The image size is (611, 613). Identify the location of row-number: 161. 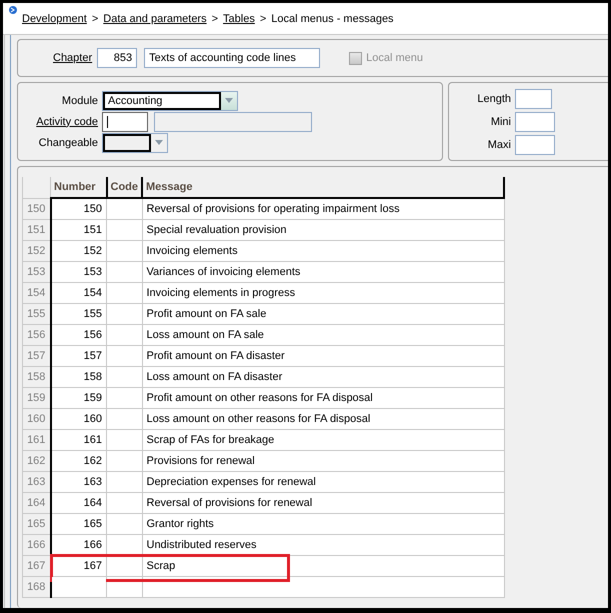
(36, 439).